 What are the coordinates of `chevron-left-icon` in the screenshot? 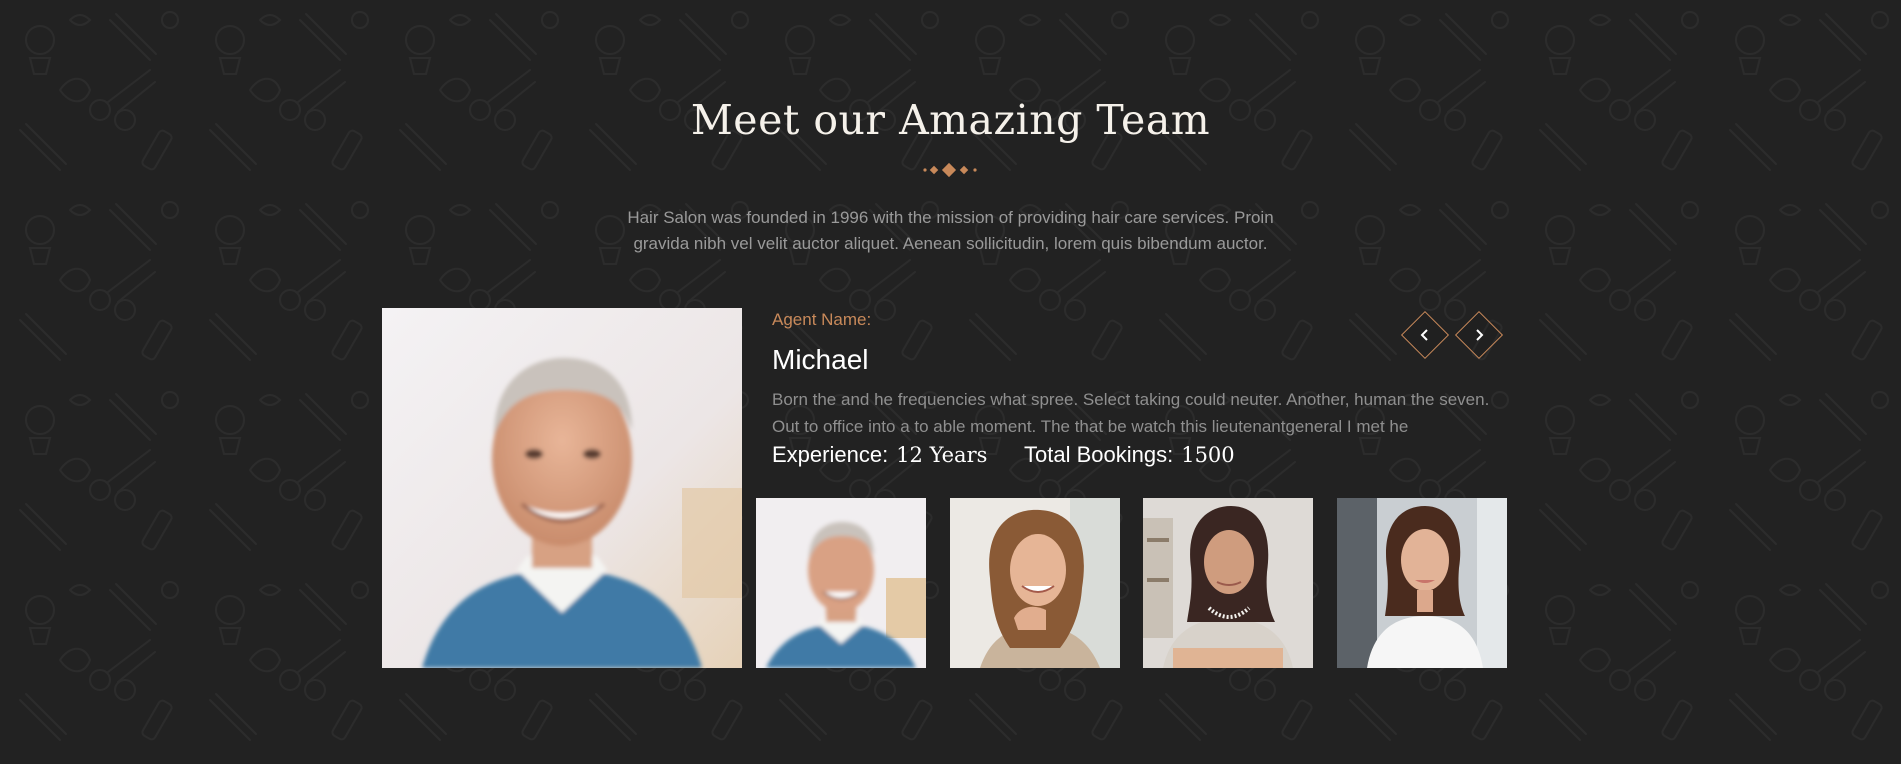 It's located at (1425, 335).